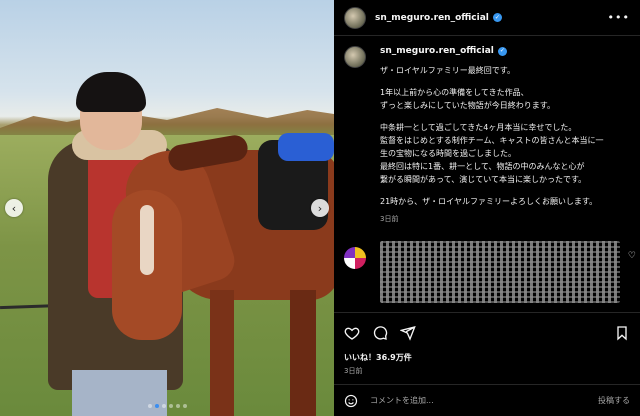  Describe the element at coordinates (147, 240) in the screenshot. I see `horse-blaze` at that location.